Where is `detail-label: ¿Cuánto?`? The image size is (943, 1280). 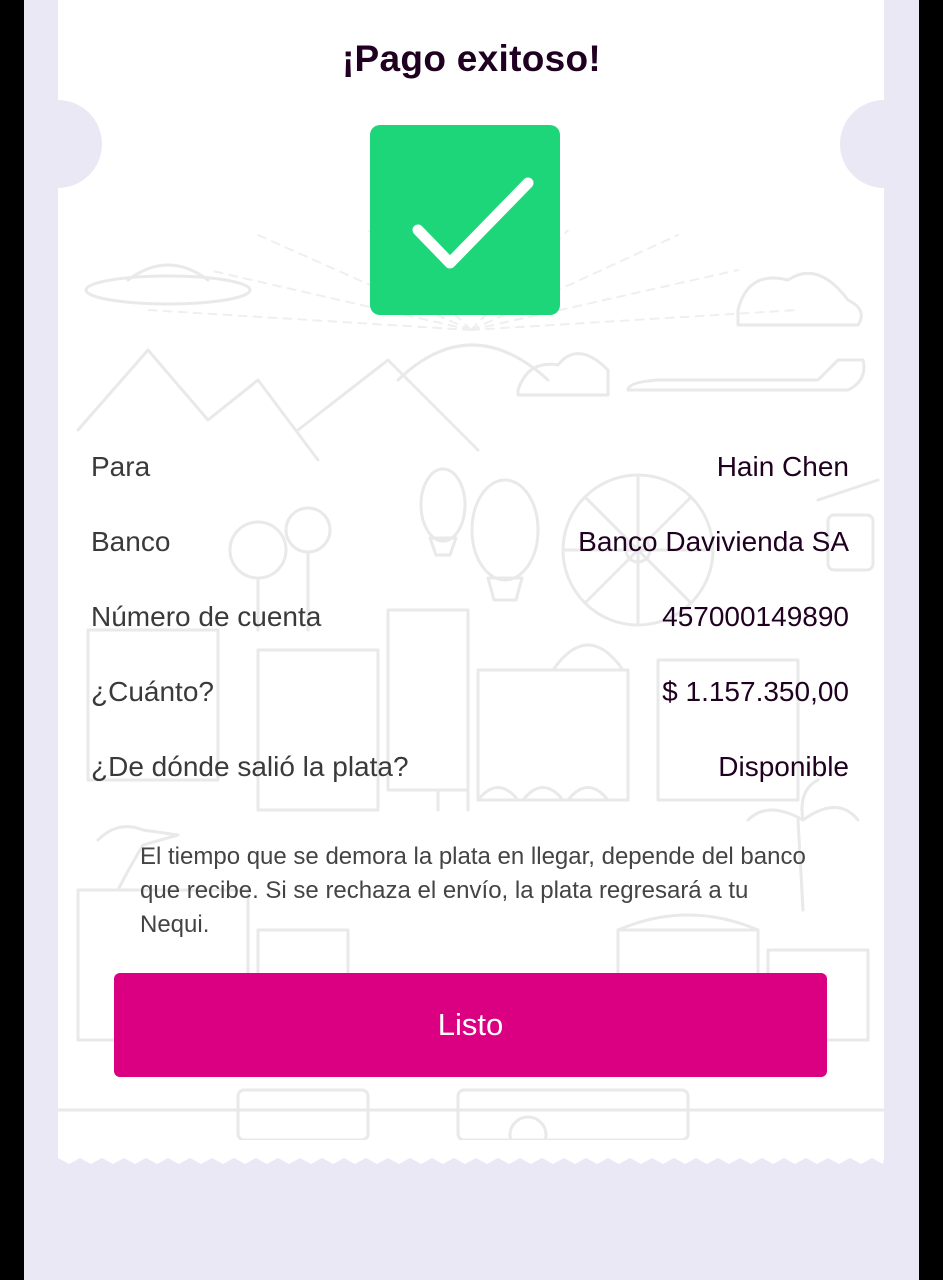 detail-label: ¿Cuánto? is located at coordinates (152, 691).